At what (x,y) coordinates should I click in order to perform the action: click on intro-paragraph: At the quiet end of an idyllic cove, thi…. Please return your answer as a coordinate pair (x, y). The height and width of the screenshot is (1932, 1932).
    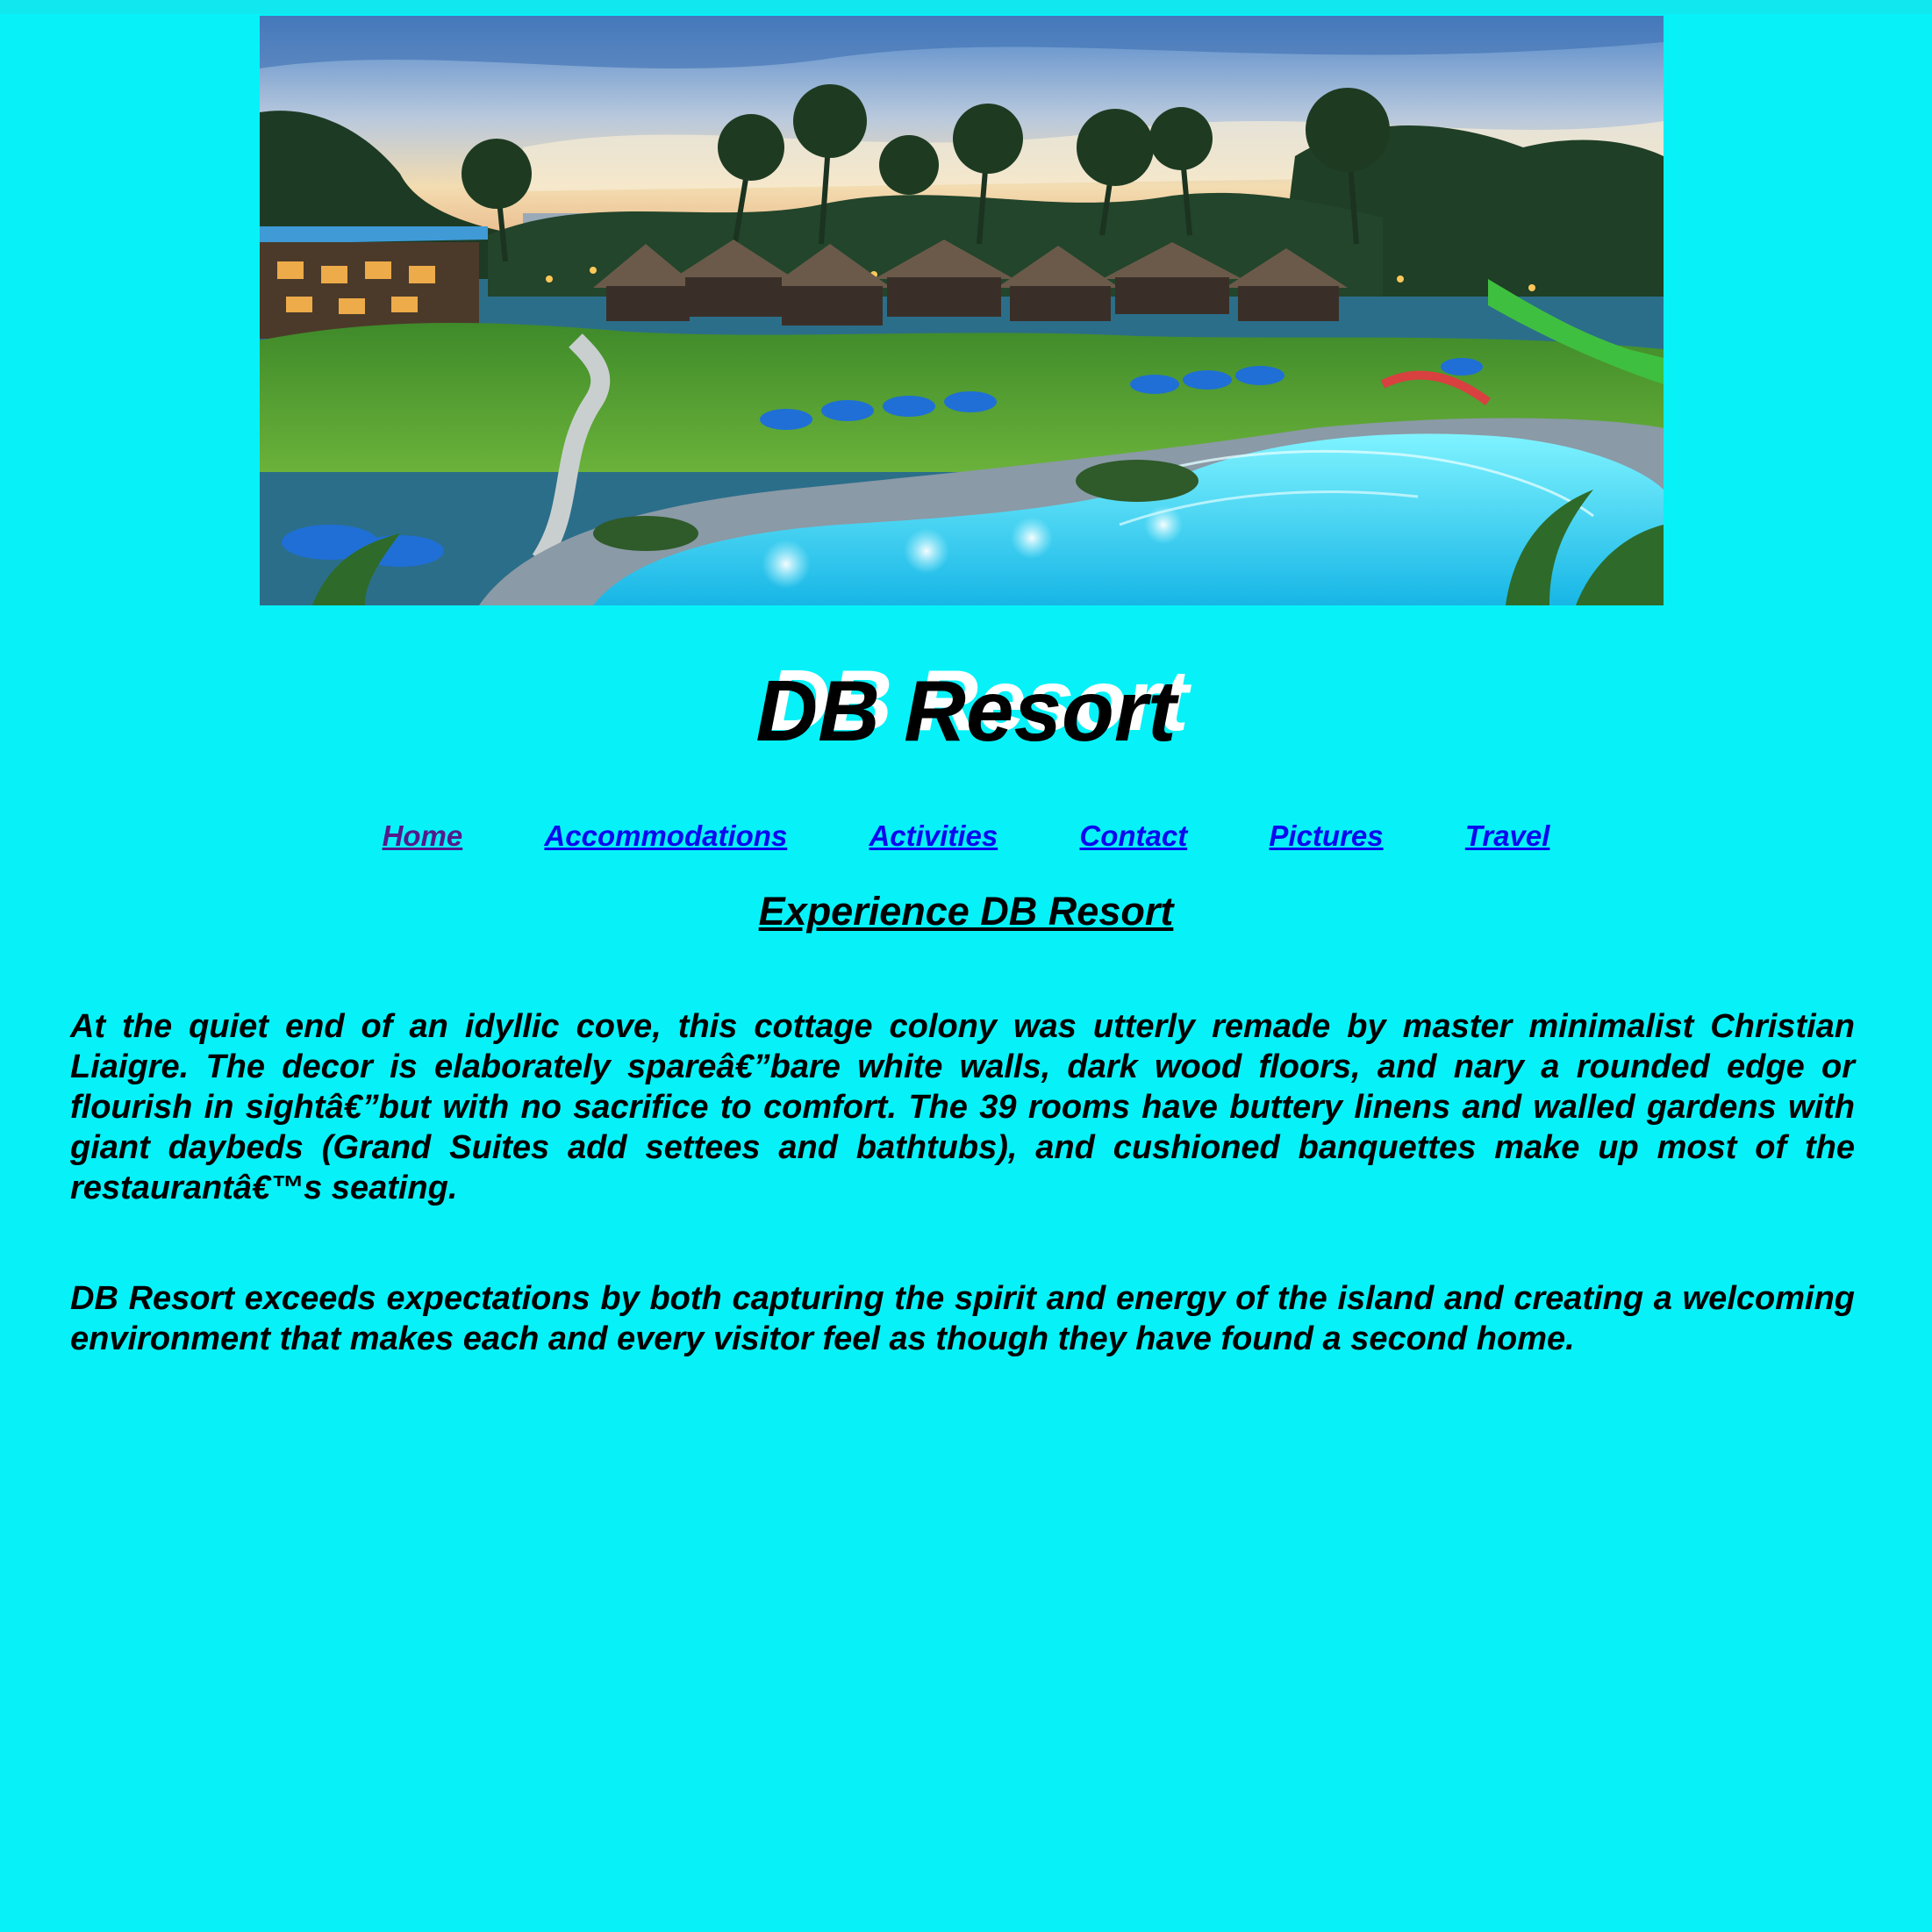
    Looking at the image, I should click on (962, 1107).